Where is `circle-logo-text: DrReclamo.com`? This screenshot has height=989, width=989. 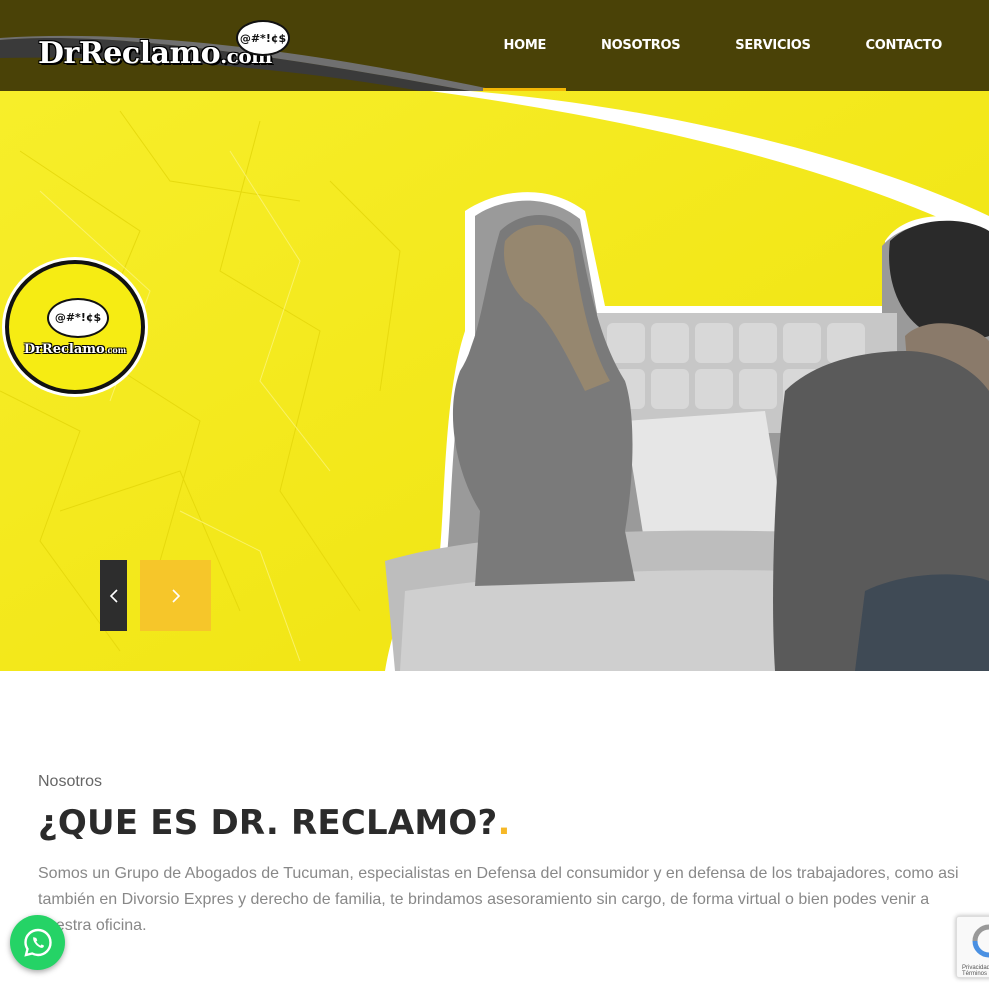
circle-logo-text: DrReclamo.com is located at coordinates (75, 349).